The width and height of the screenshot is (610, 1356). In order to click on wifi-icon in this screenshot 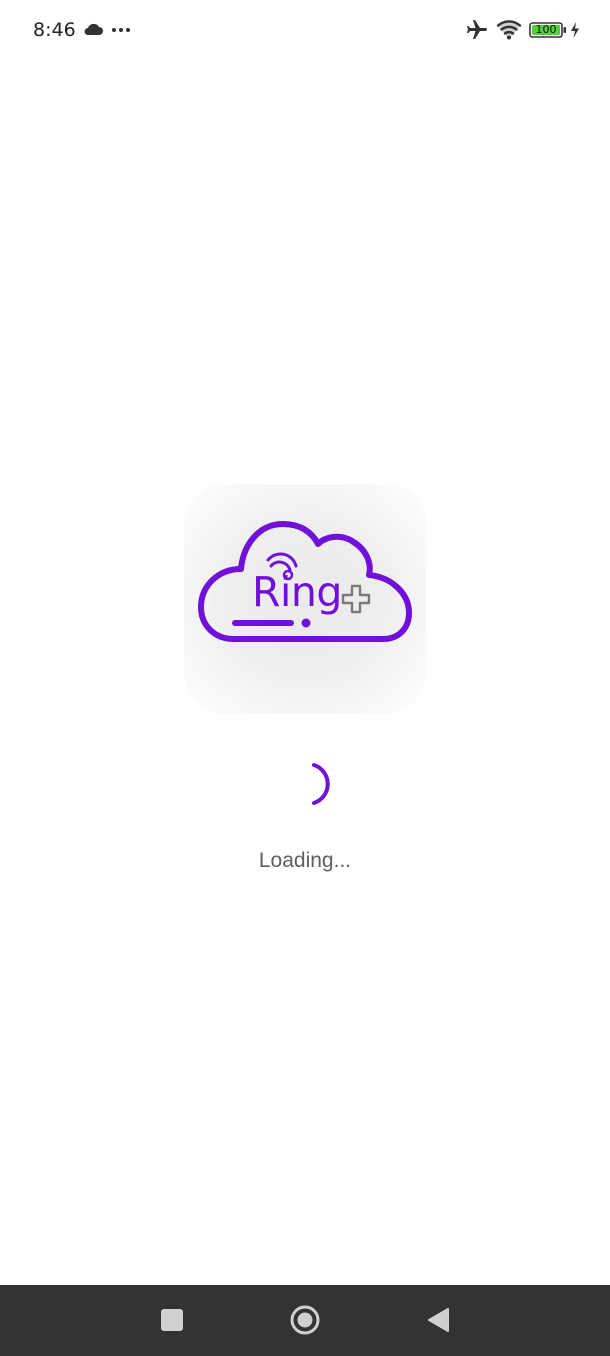, I will do `click(509, 30)`.